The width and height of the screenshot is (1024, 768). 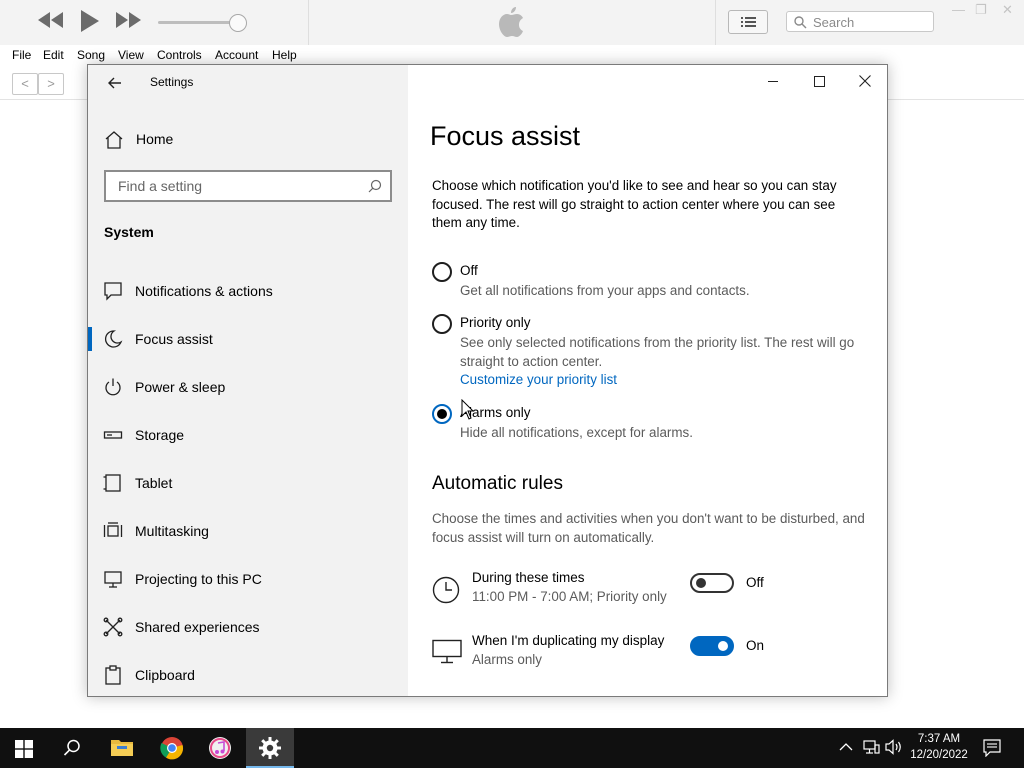 What do you see at coordinates (712, 583) in the screenshot?
I see `during-these-times-toggle` at bounding box center [712, 583].